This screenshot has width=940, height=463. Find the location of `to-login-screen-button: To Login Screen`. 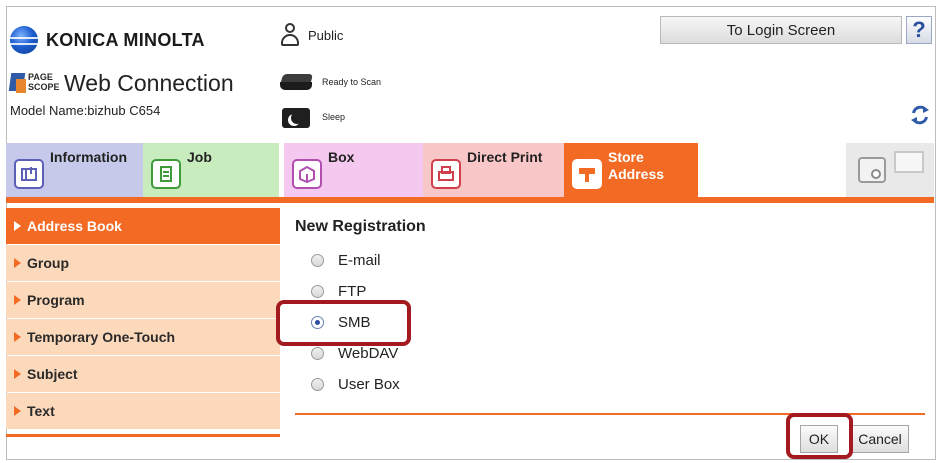

to-login-screen-button: To Login Screen is located at coordinates (781, 30).